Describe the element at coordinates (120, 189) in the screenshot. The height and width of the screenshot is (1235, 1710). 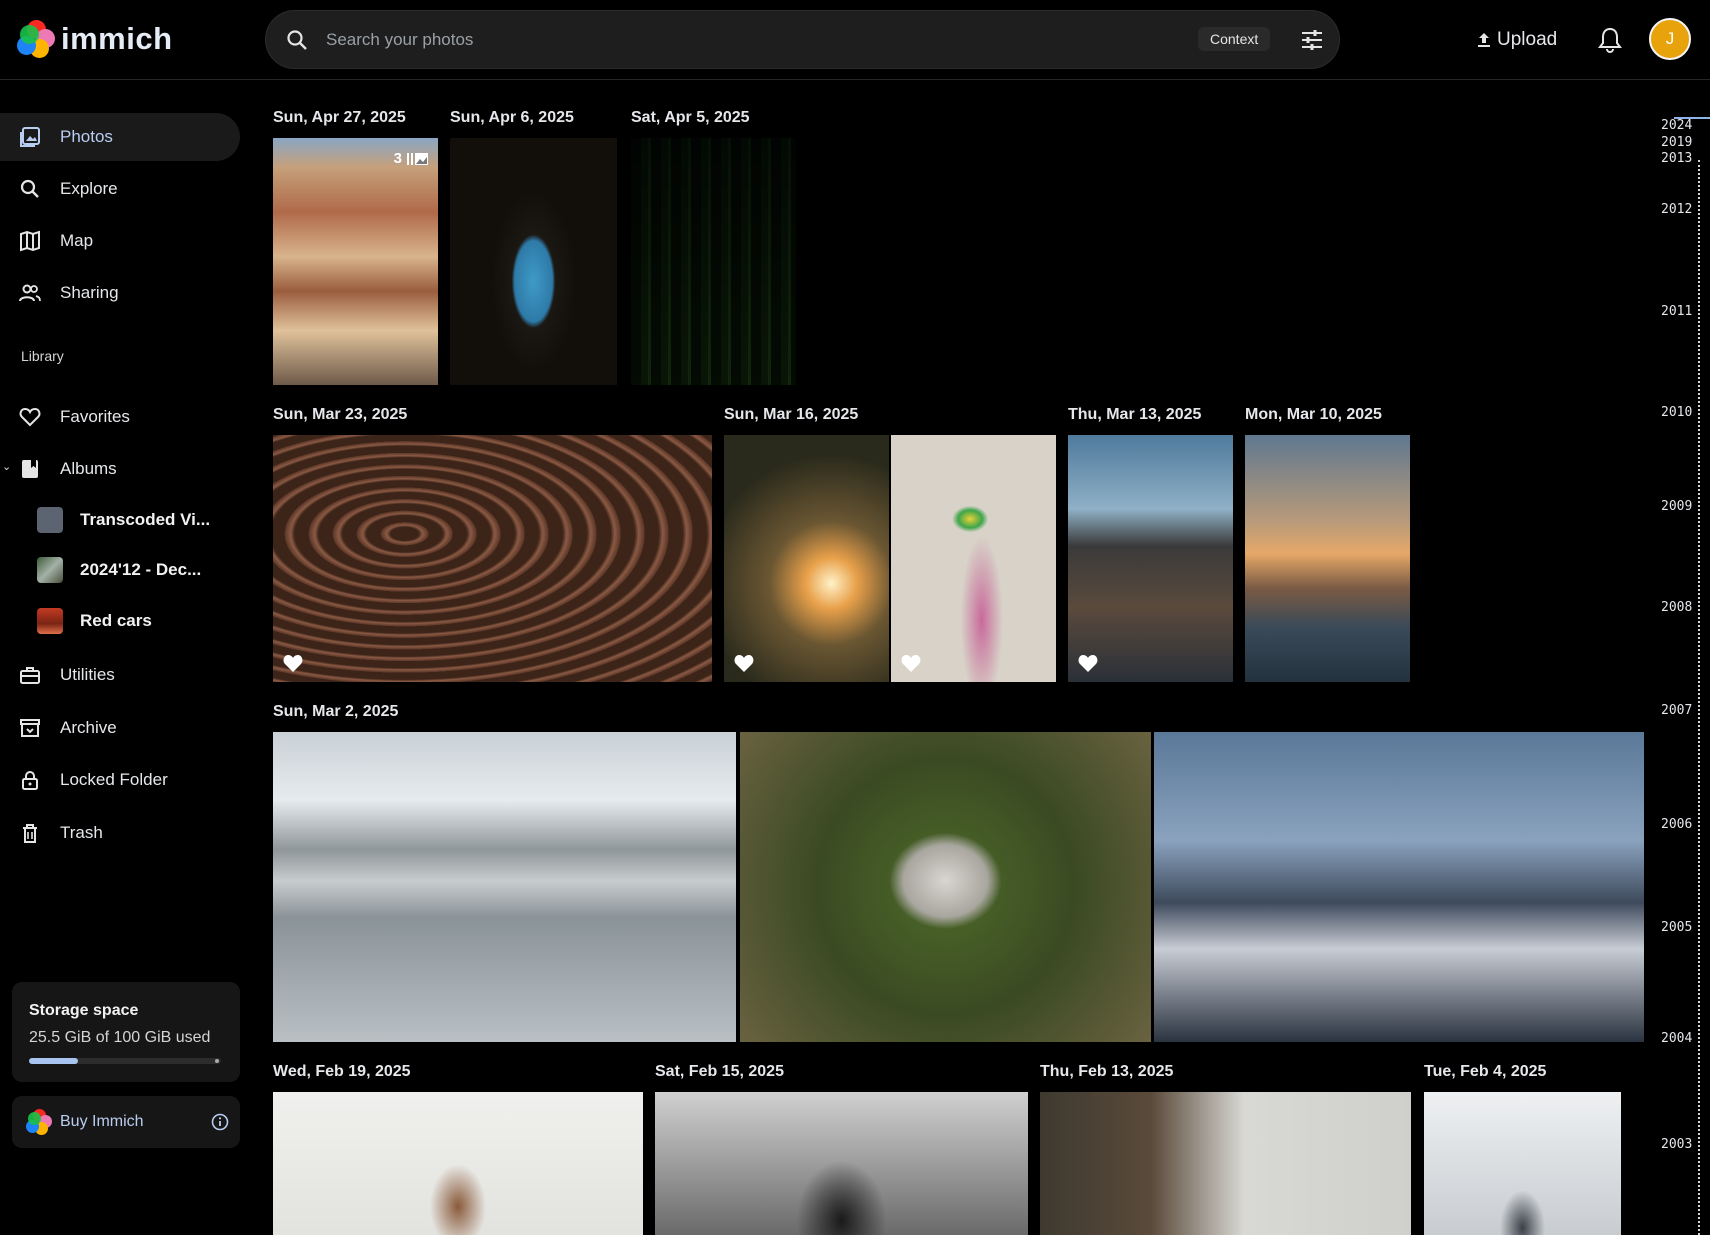
I see `sidebar-item-explore: Explore` at that location.